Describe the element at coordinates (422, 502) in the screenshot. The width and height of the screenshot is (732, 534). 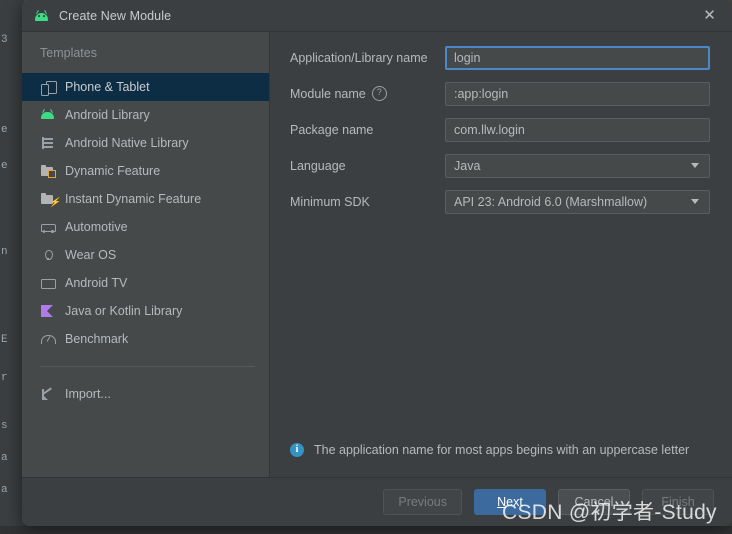
I see `previous-button: Previous` at that location.